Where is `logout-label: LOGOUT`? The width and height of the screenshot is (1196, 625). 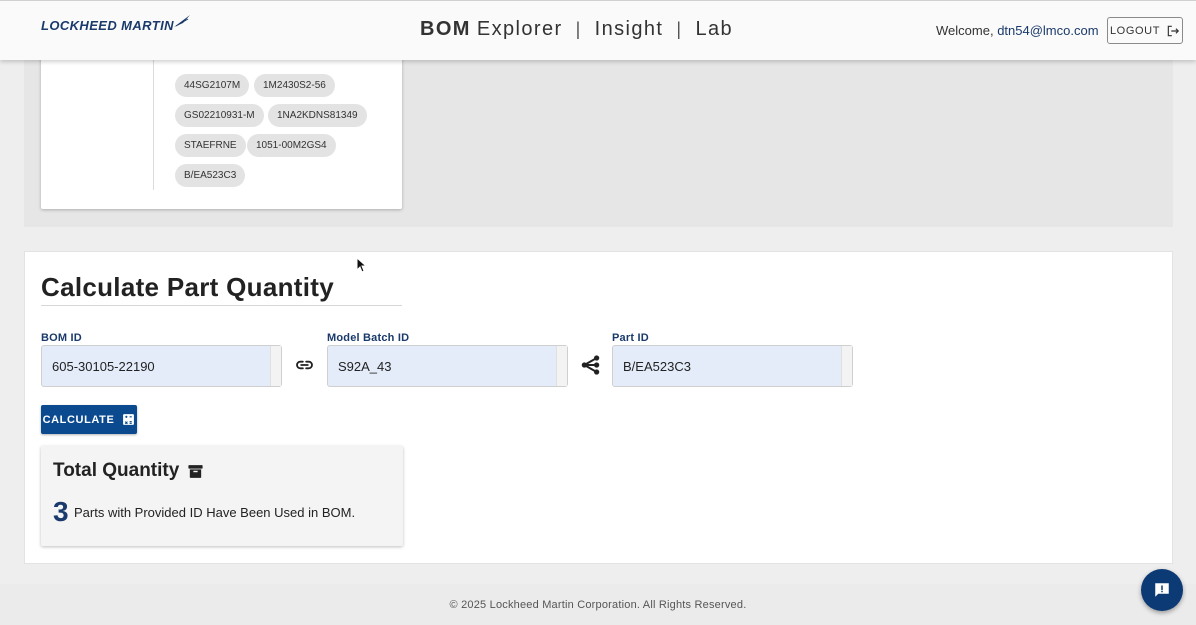
logout-label: LOGOUT is located at coordinates (1135, 30).